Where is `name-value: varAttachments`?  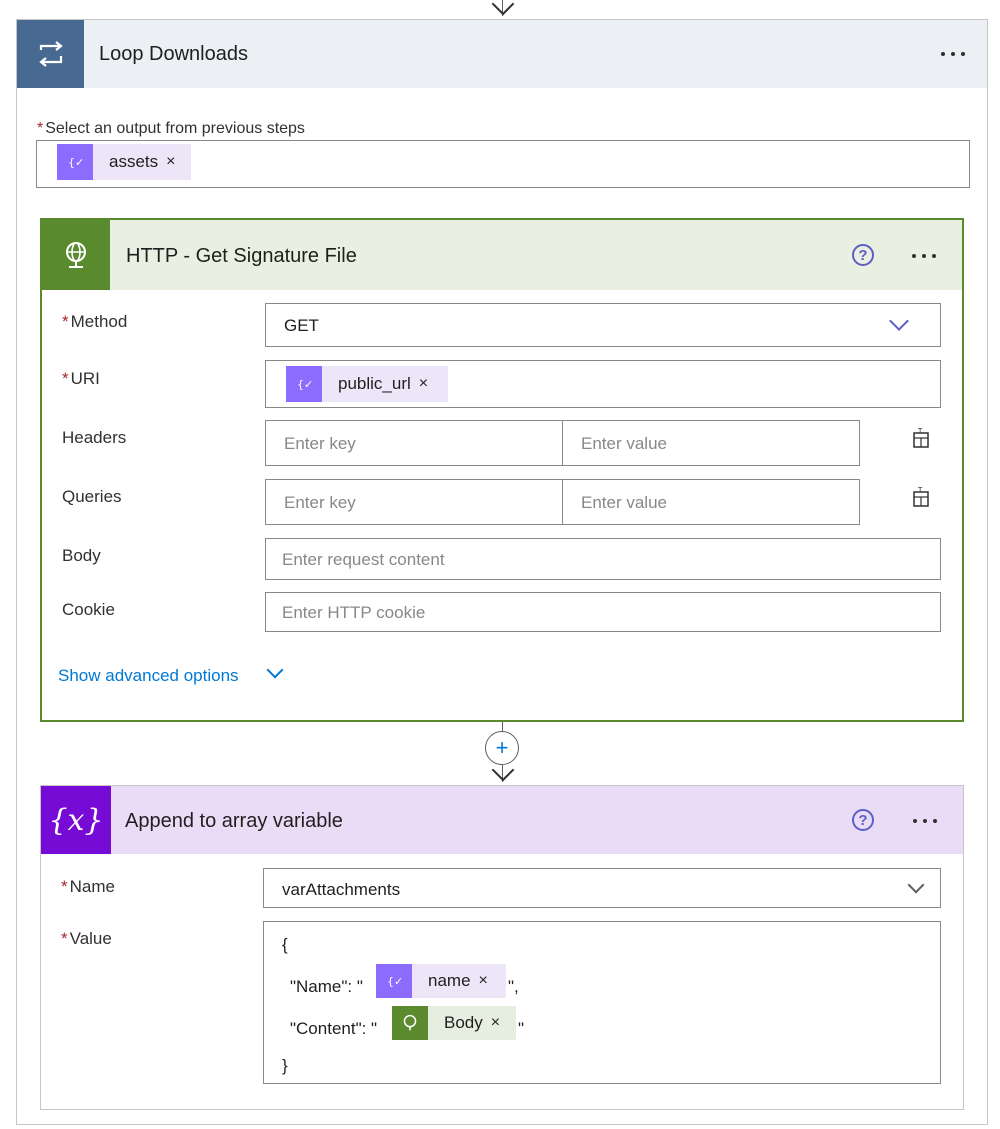 name-value: varAttachments is located at coordinates (341, 889).